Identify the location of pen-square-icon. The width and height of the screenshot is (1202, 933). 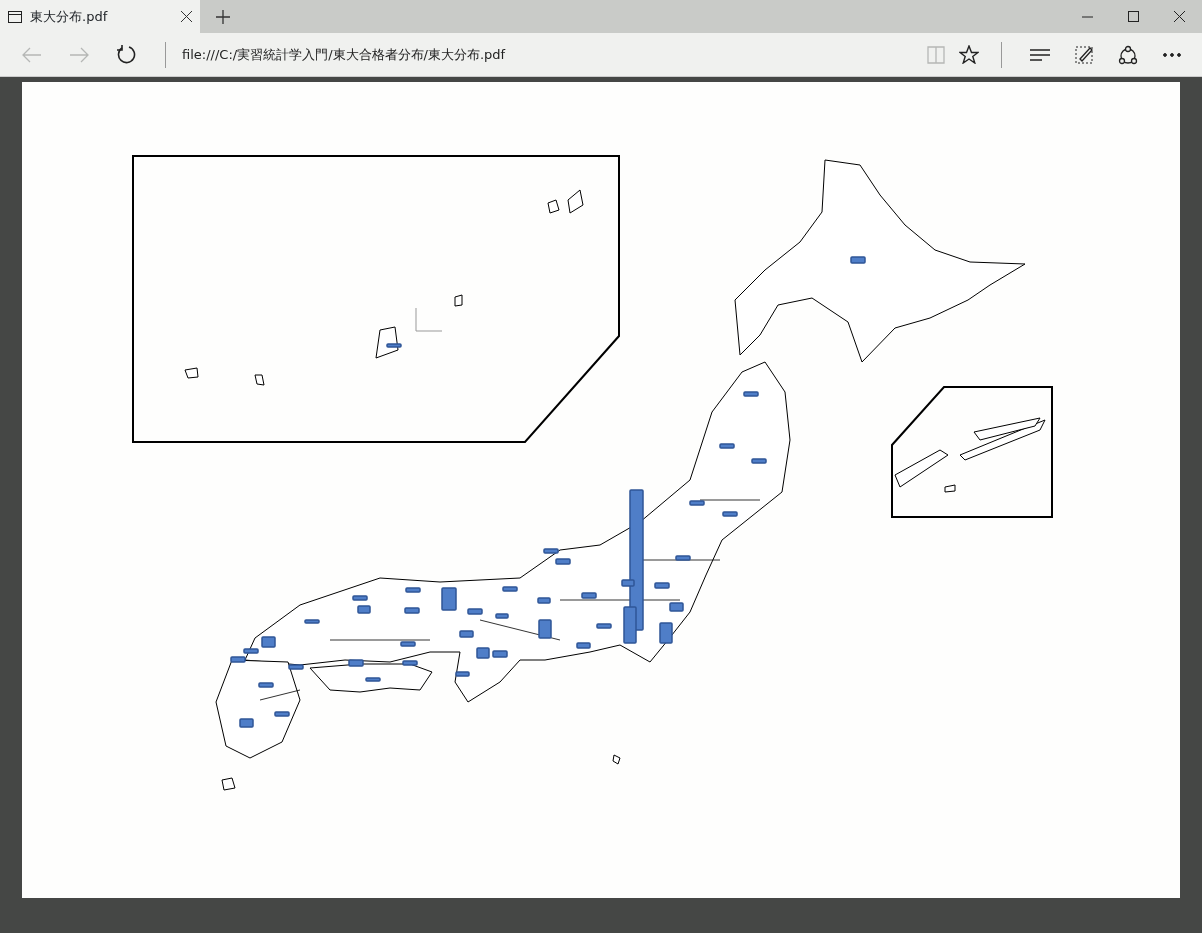
(1084, 54).